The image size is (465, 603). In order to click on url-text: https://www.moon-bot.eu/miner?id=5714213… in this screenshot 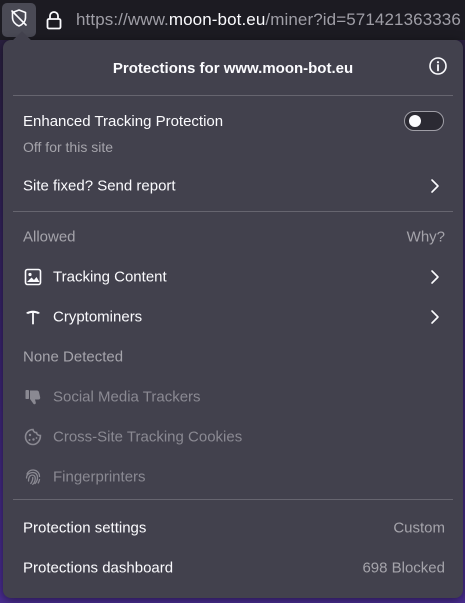, I will do `click(268, 20)`.